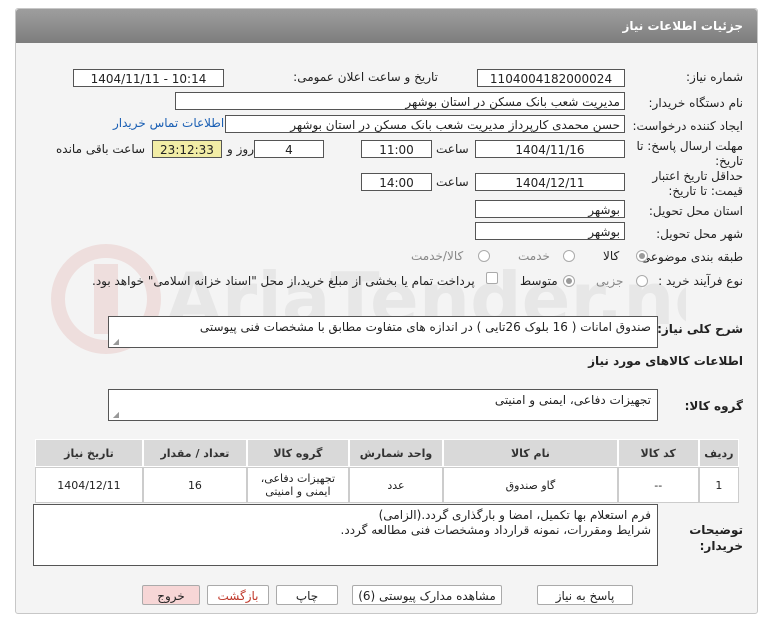 The height and width of the screenshot is (622, 761). Describe the element at coordinates (713, 406) in the screenshot. I see `goods-group-label: گروه کالا:` at that location.